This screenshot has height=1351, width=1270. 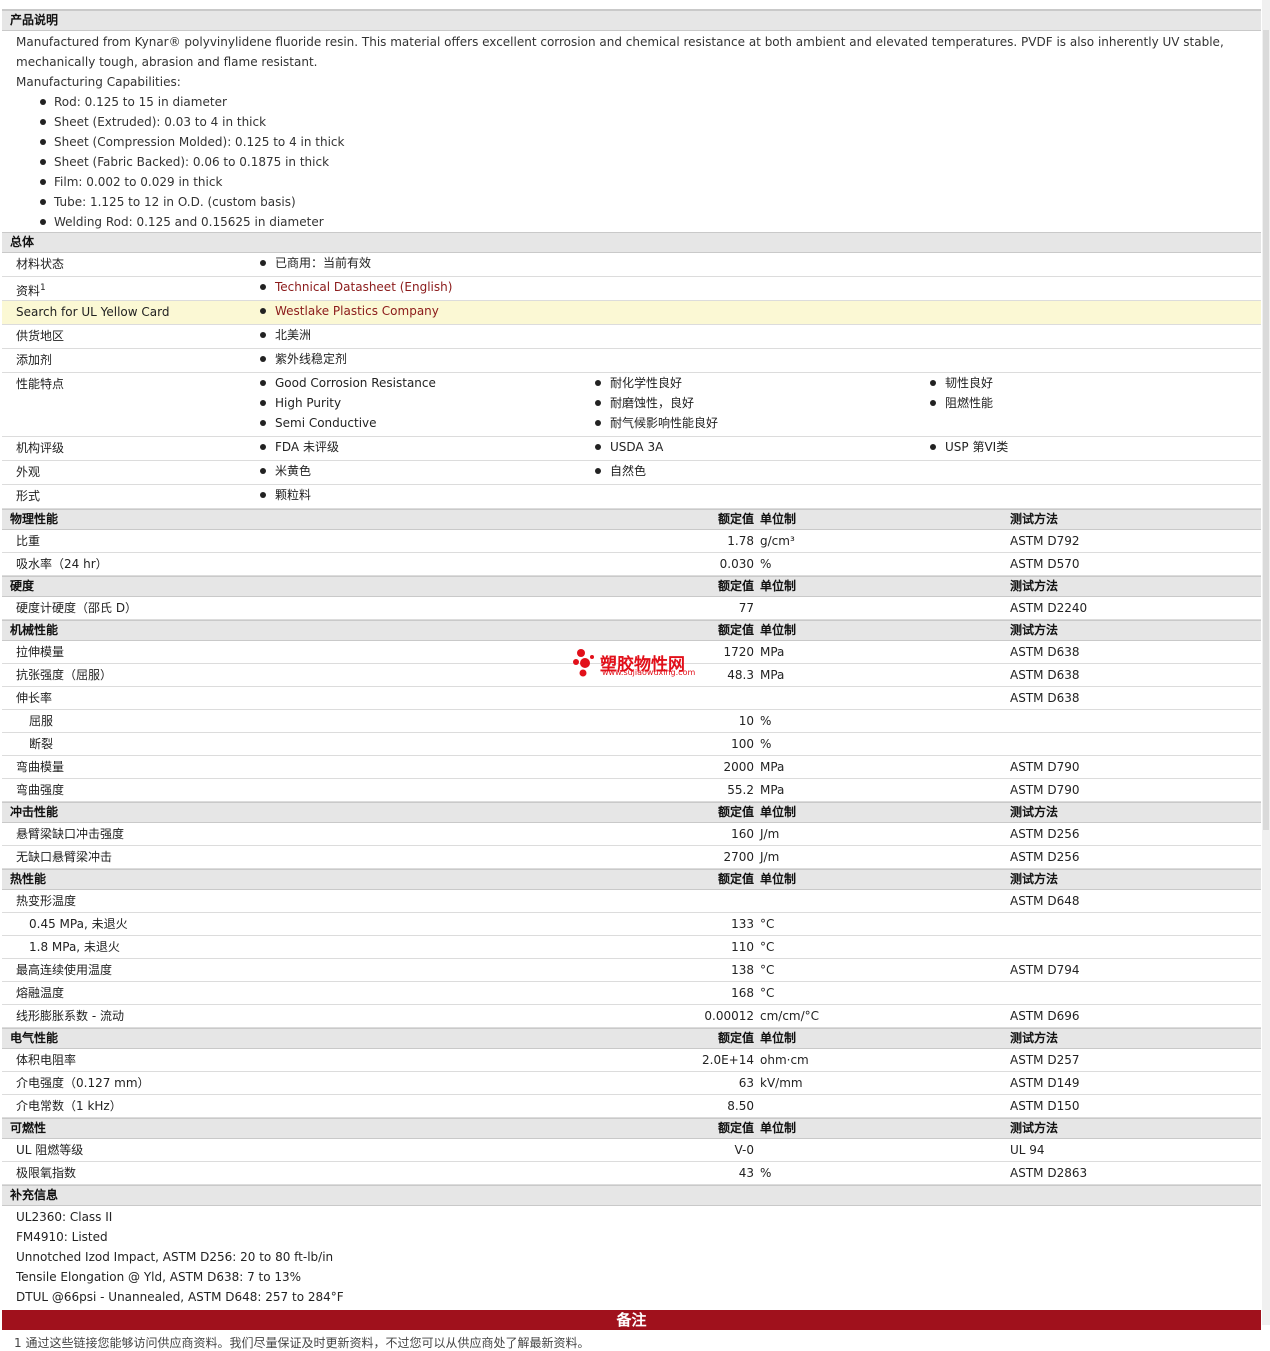 What do you see at coordinates (41, 721) in the screenshot?
I see `property-label: 屈服` at bounding box center [41, 721].